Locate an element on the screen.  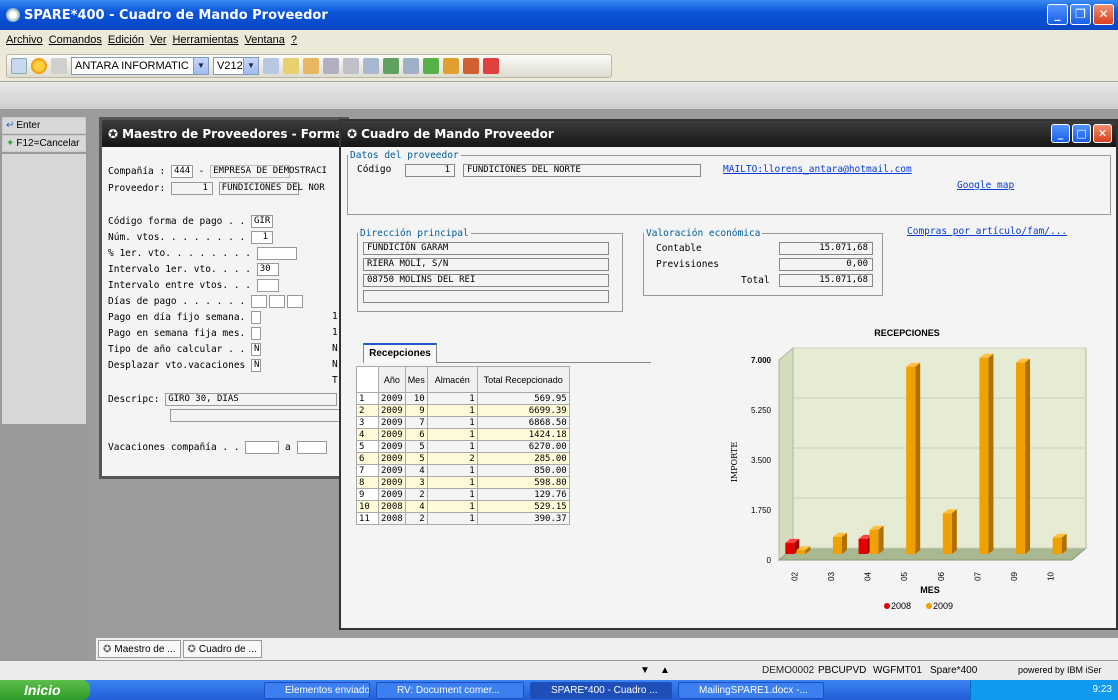
sun-icon is located at coordinates (39, 66).